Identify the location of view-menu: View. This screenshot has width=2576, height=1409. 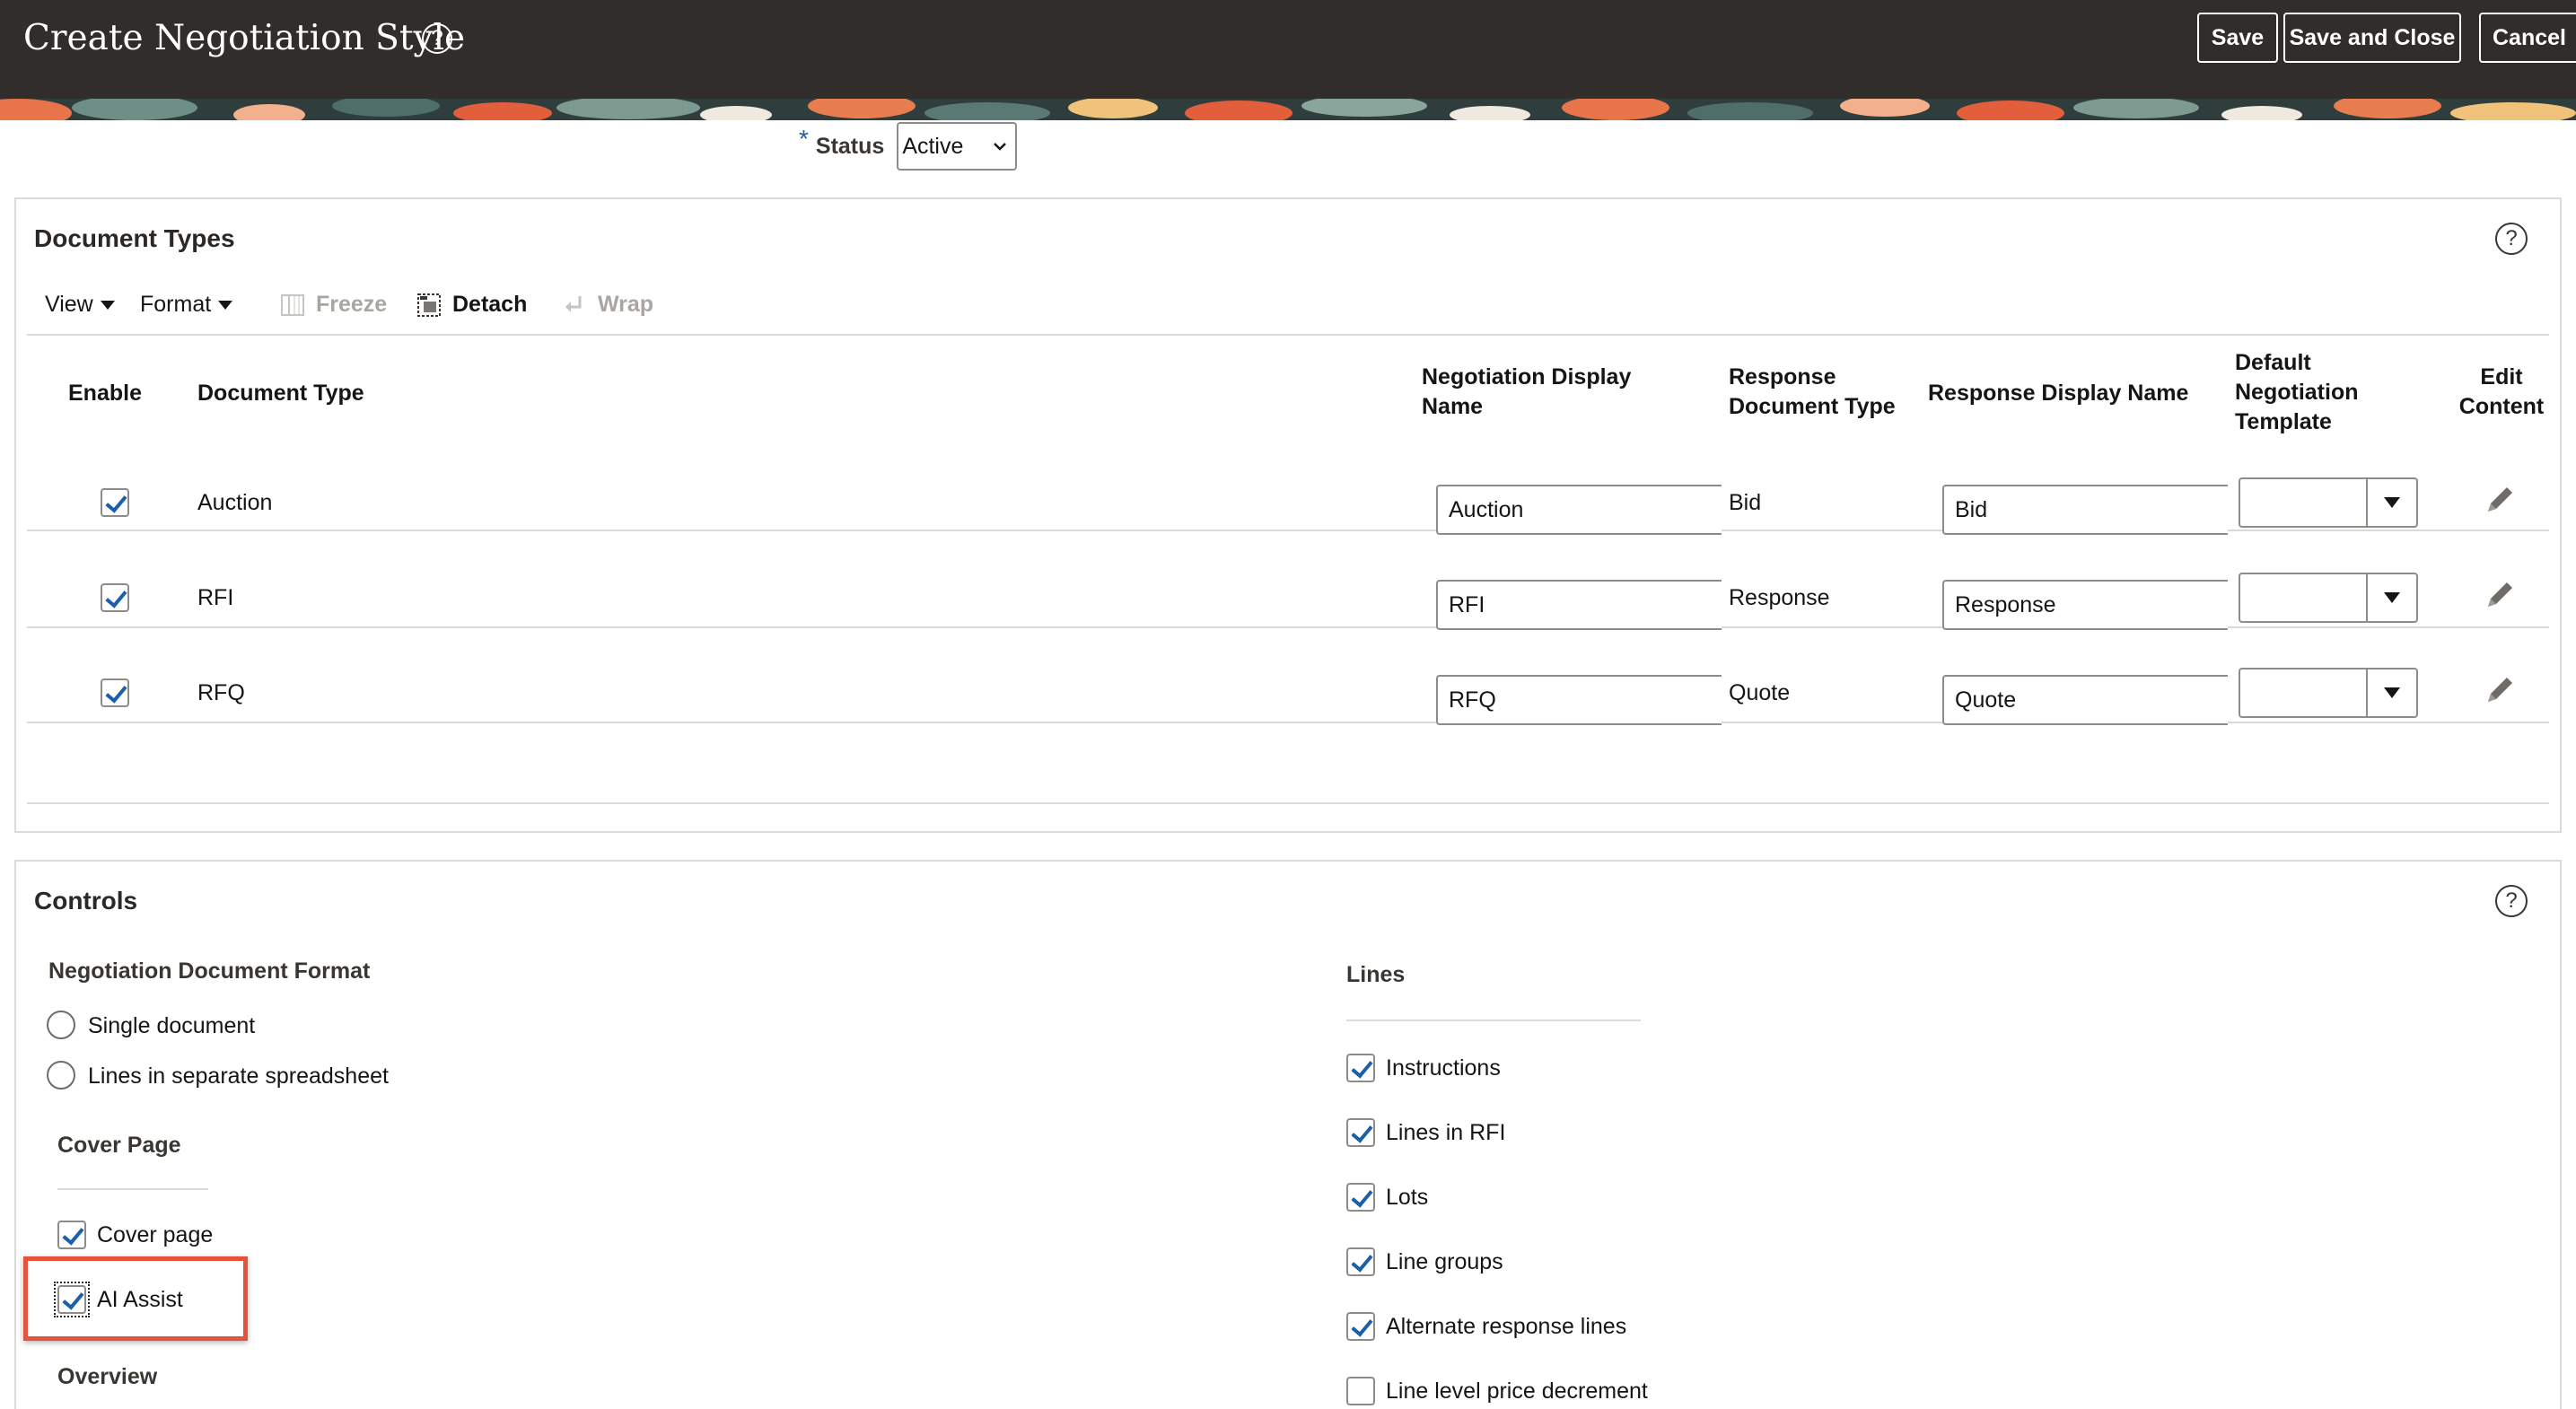
(80, 305).